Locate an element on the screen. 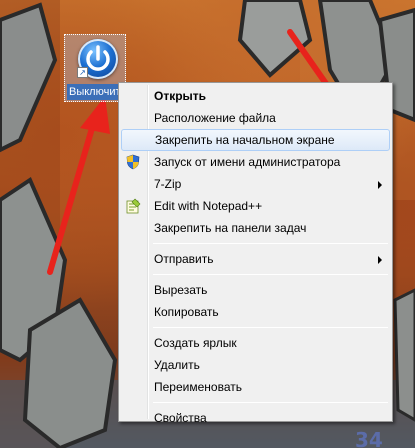  menu-item-properties: Свойства is located at coordinates (255, 418).